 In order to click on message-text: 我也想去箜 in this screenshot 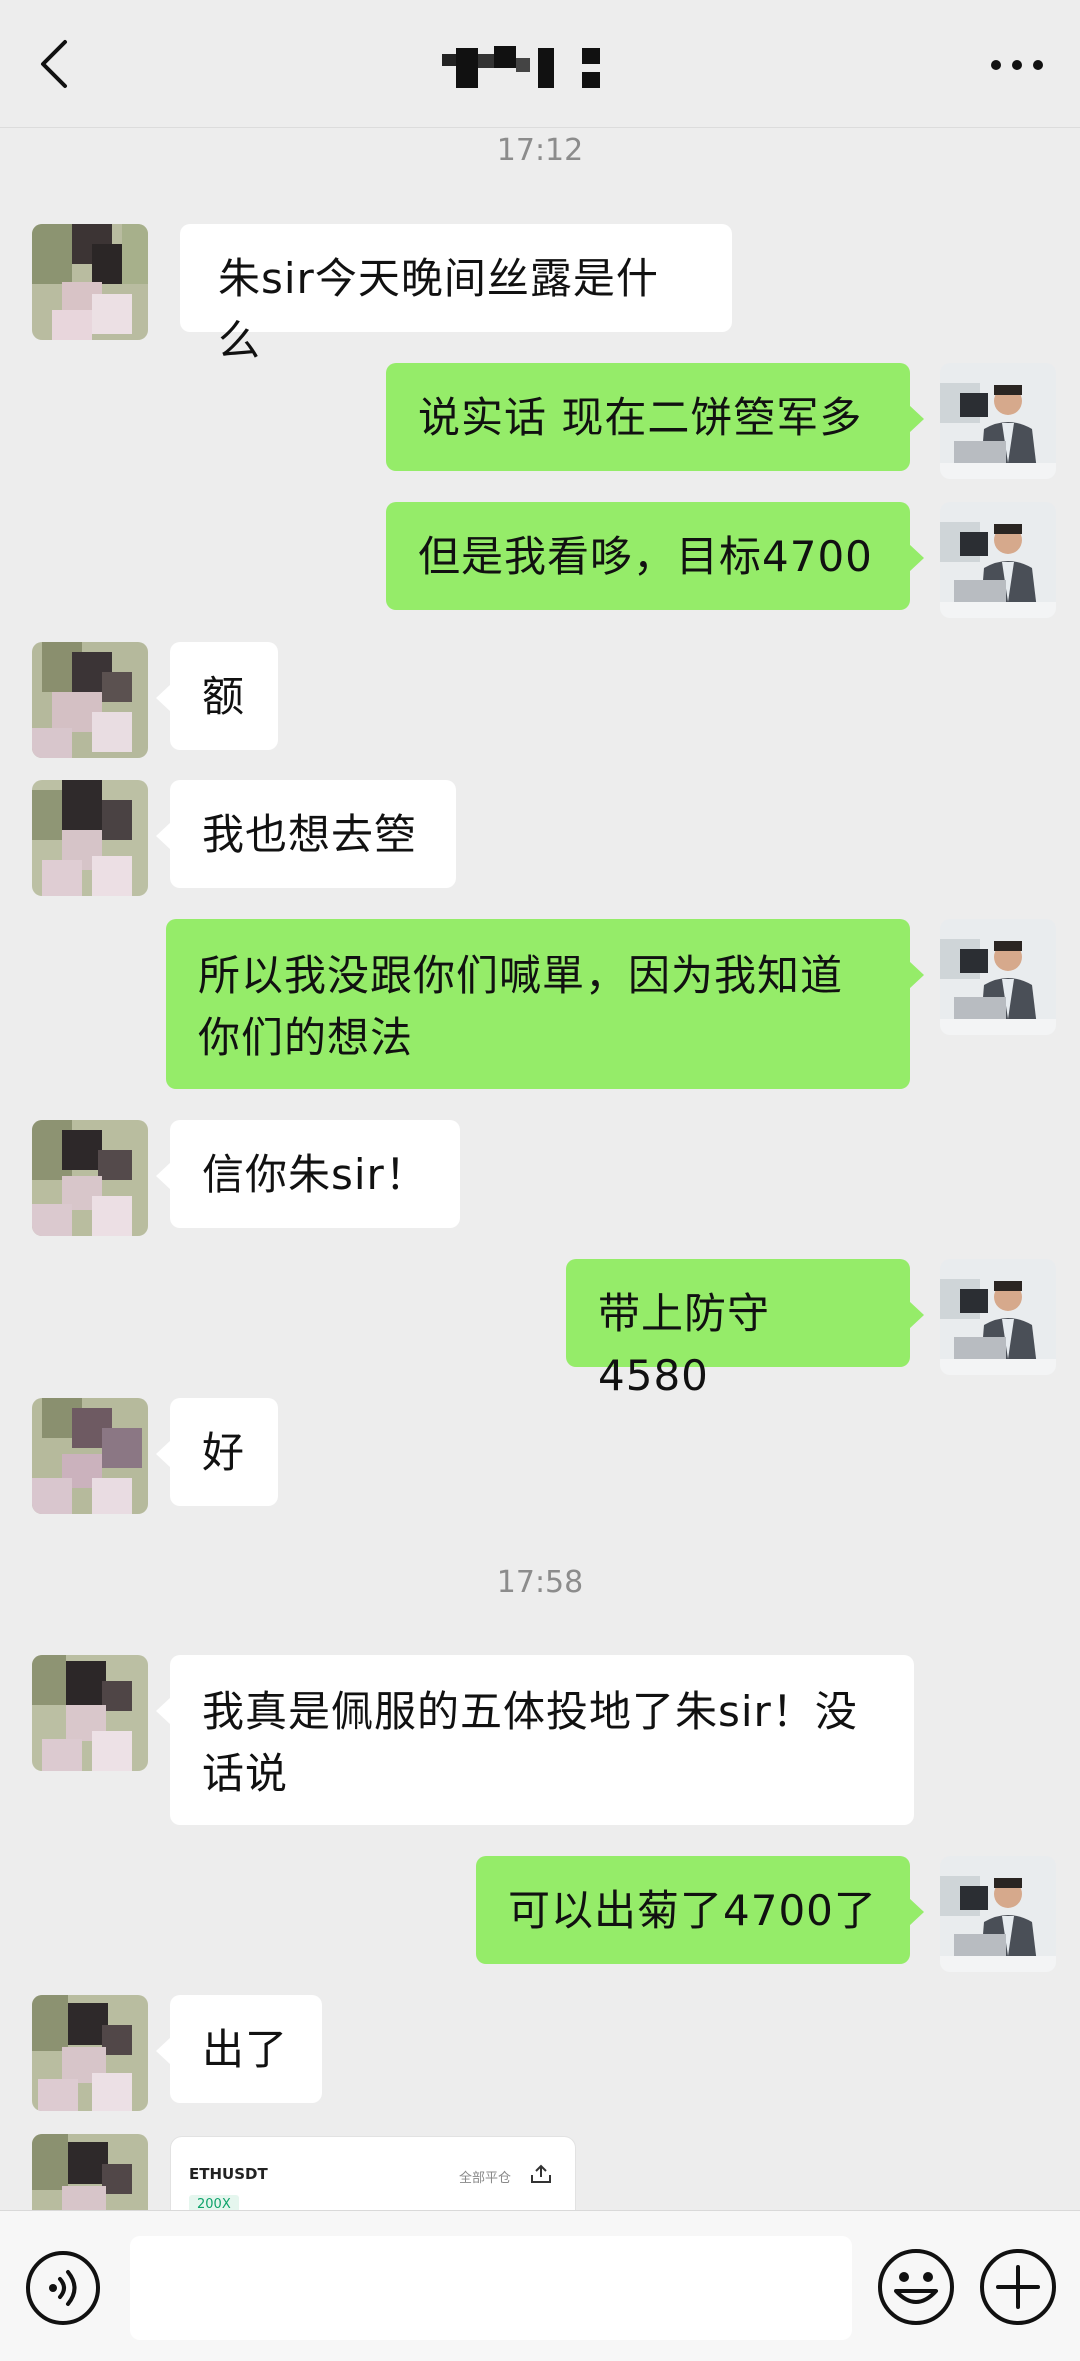, I will do `click(310, 834)`.